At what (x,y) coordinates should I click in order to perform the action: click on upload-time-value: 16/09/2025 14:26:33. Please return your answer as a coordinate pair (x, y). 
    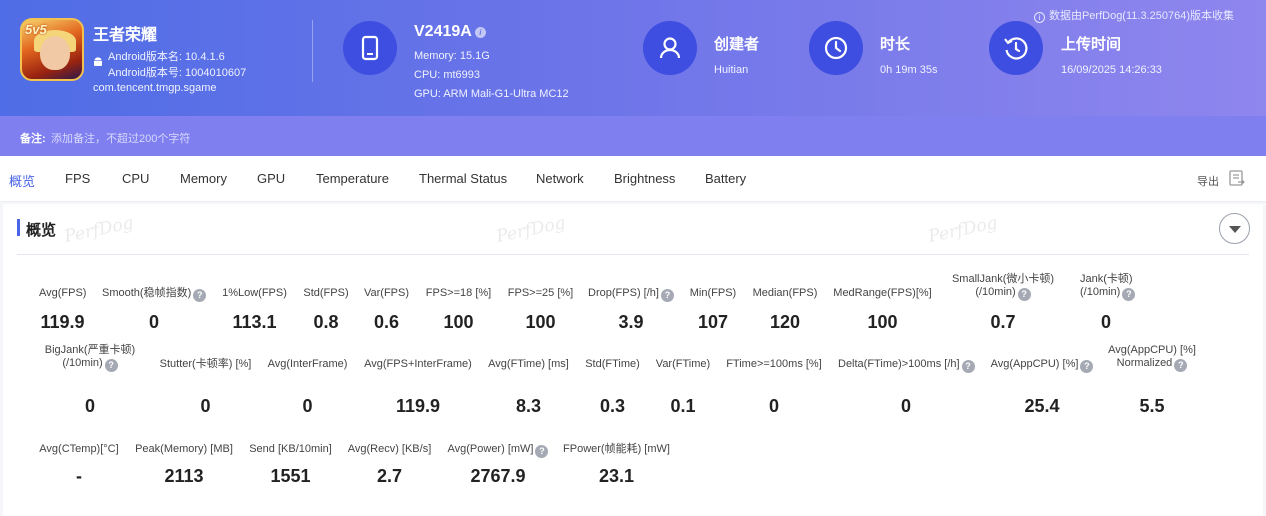
    Looking at the image, I should click on (1111, 70).